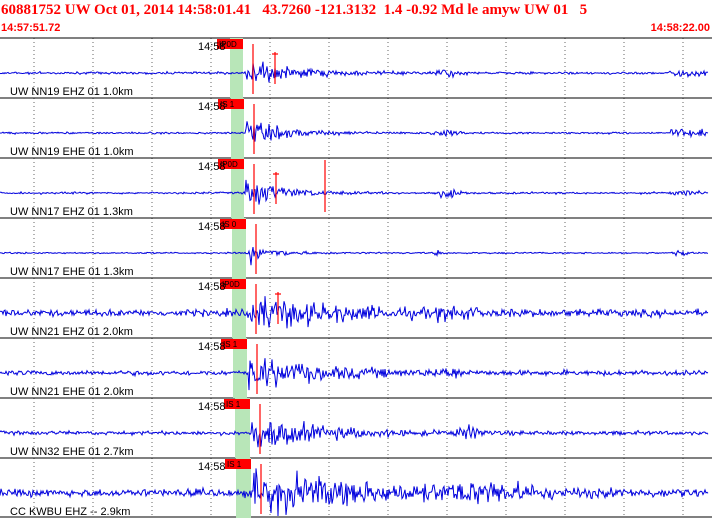 Image resolution: width=712 pixels, height=518 pixels. I want to click on channel-label: UW NN21 EHE 01 2.0km, so click(71, 392).